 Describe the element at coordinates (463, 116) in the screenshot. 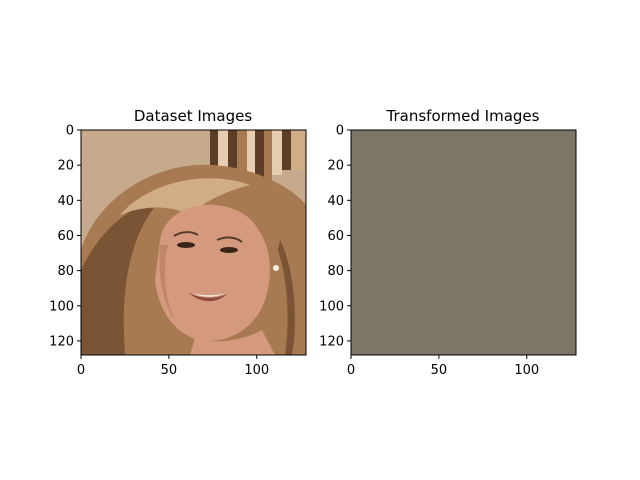

I see `subplot-title: Transformed Images` at that location.